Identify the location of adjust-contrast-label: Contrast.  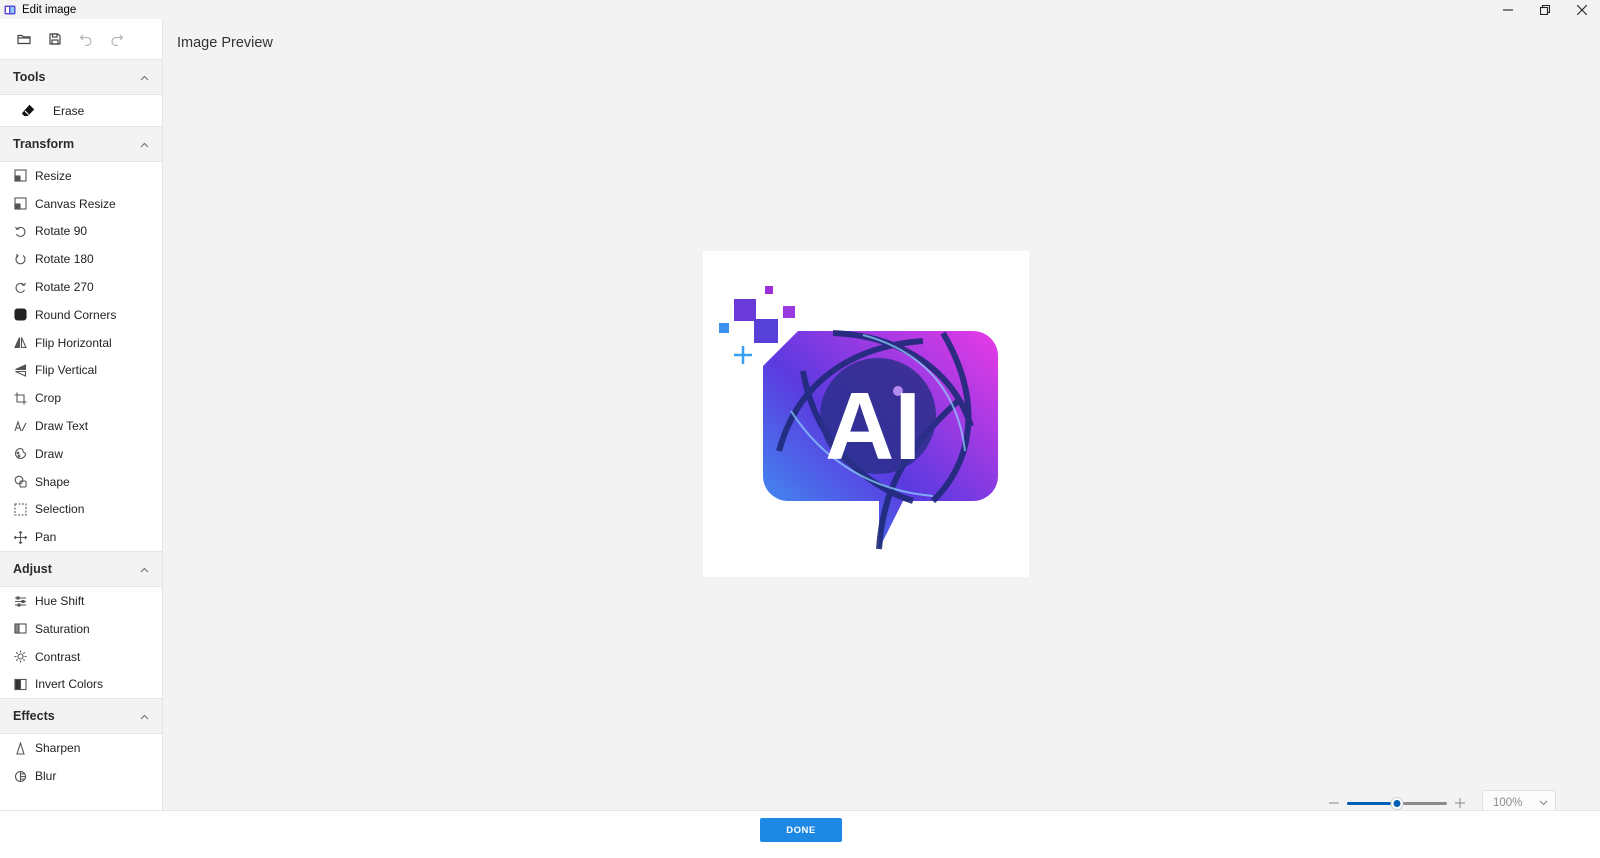
(58, 656).